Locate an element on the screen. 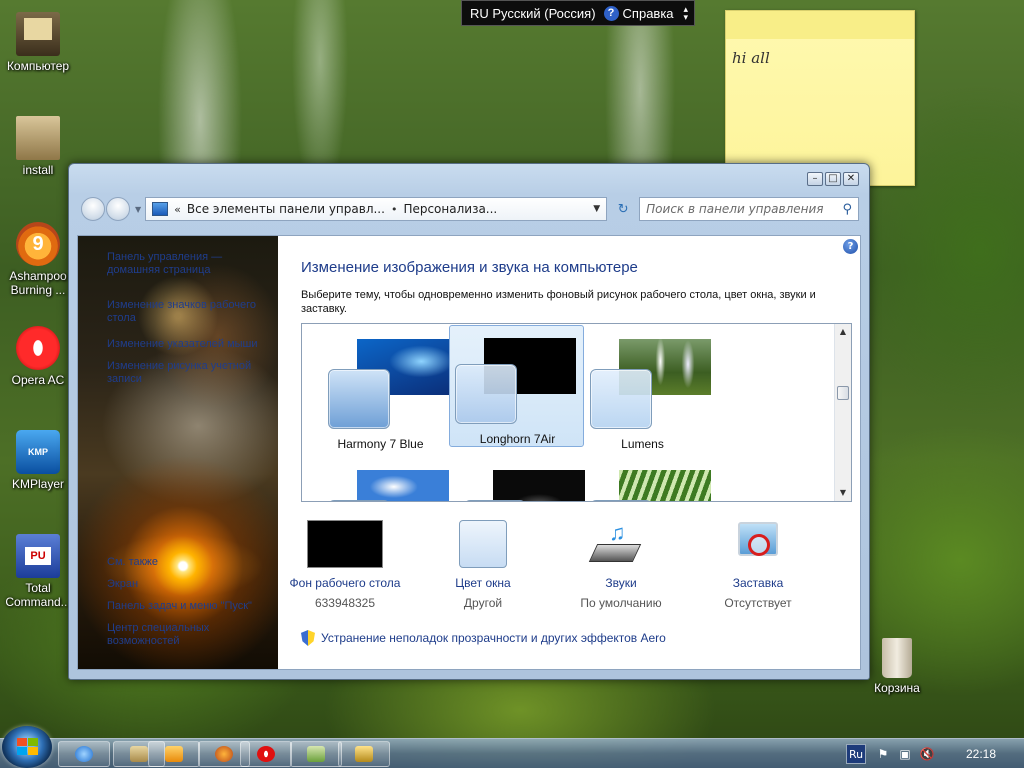 The image size is (1024, 768). desktop-icon-label: Компьютер is located at coordinates (38, 66).